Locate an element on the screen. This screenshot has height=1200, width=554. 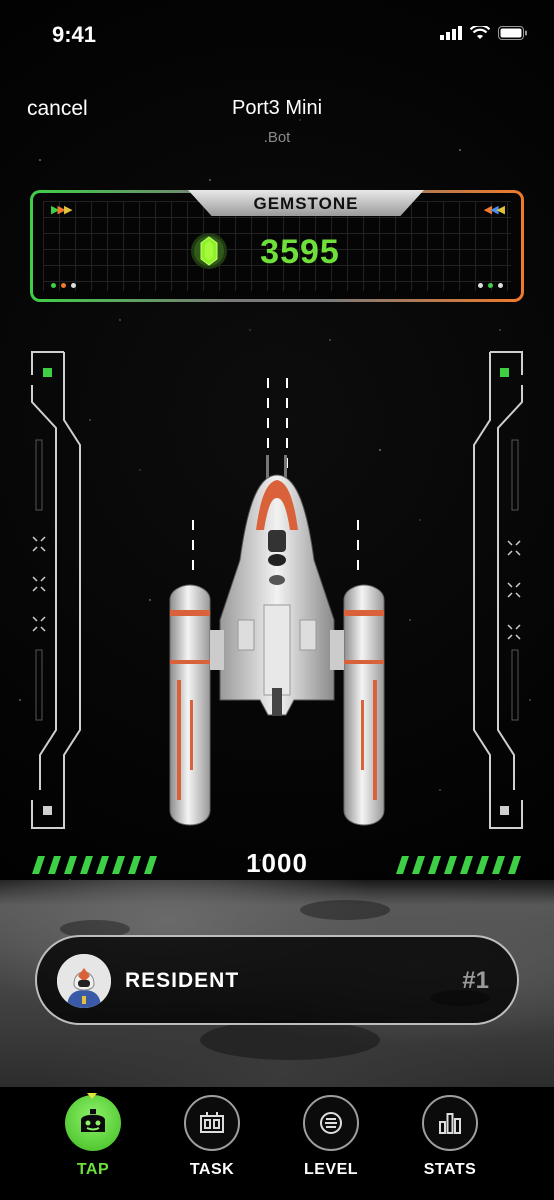
bottom-nav: TAP TASK LEVEL STATS is located at coordinates (277, 1143).